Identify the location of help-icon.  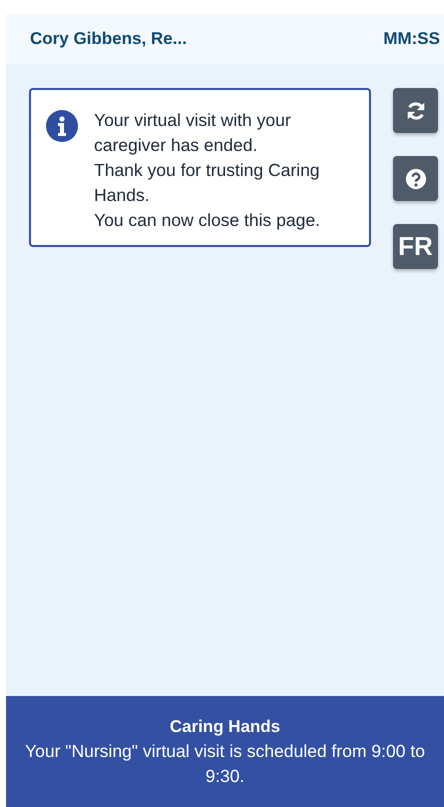
(415, 179).